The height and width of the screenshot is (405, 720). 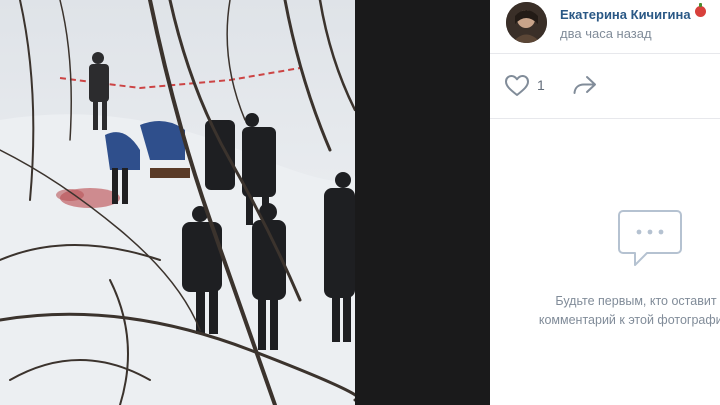 I want to click on heart-icon, so click(x=517, y=85).